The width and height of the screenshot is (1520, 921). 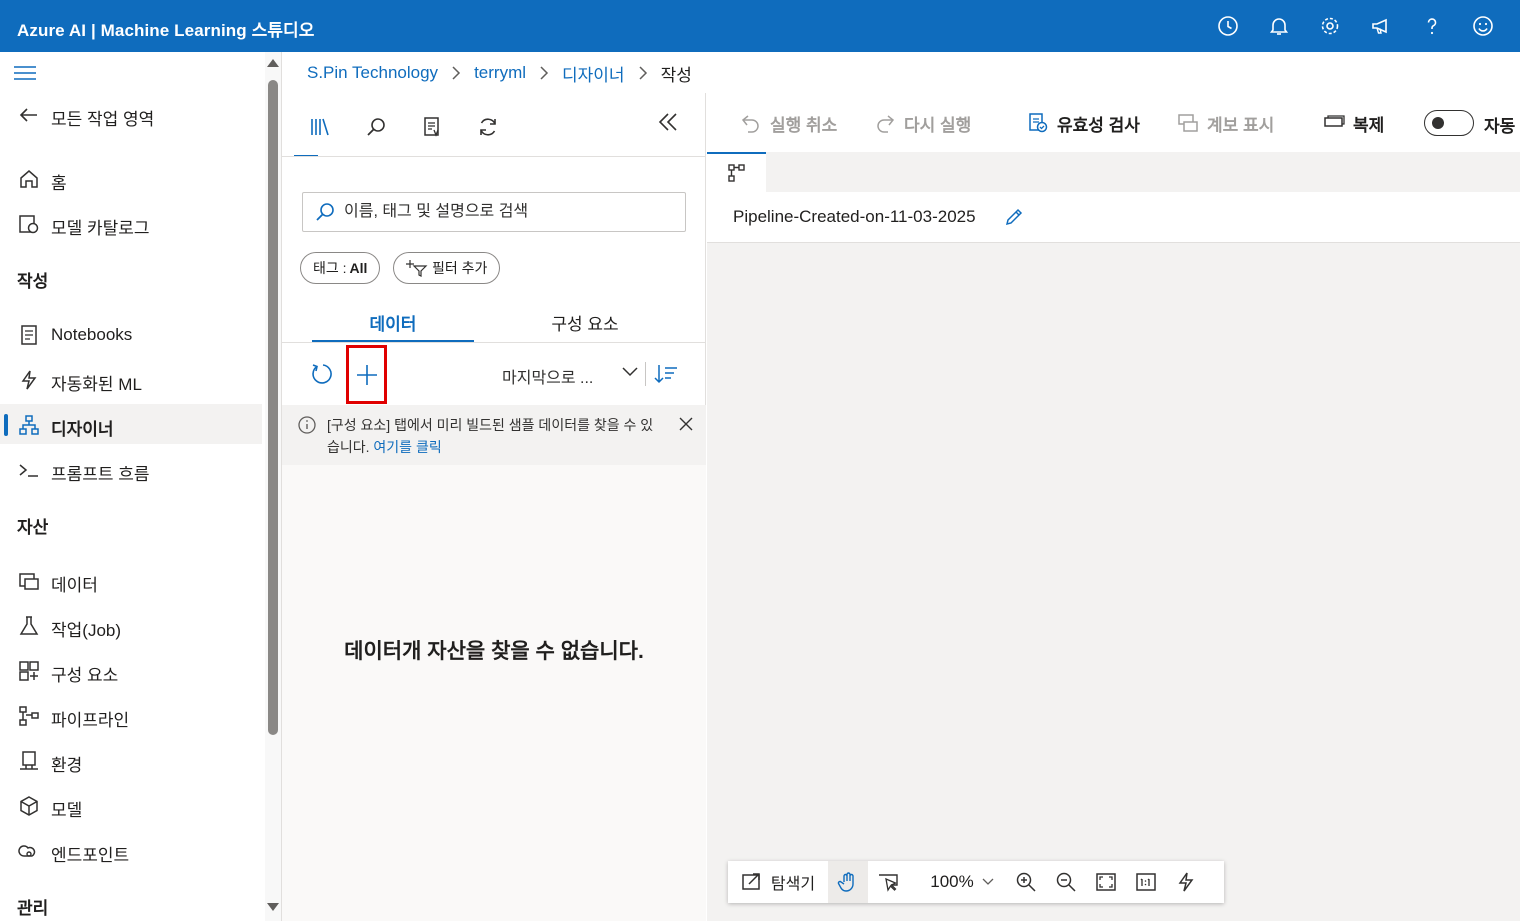 I want to click on asset-search-box, so click(x=494, y=212).